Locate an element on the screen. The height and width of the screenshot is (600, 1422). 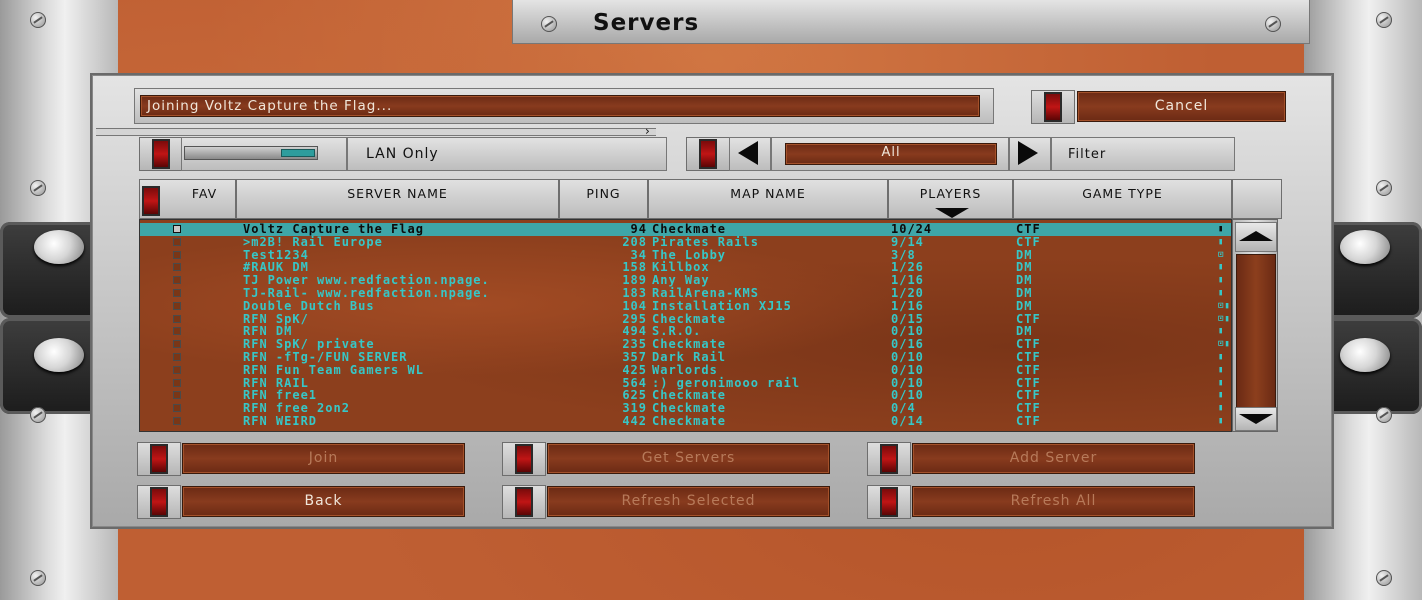
column-header-fav: FAV is located at coordinates (187, 199).